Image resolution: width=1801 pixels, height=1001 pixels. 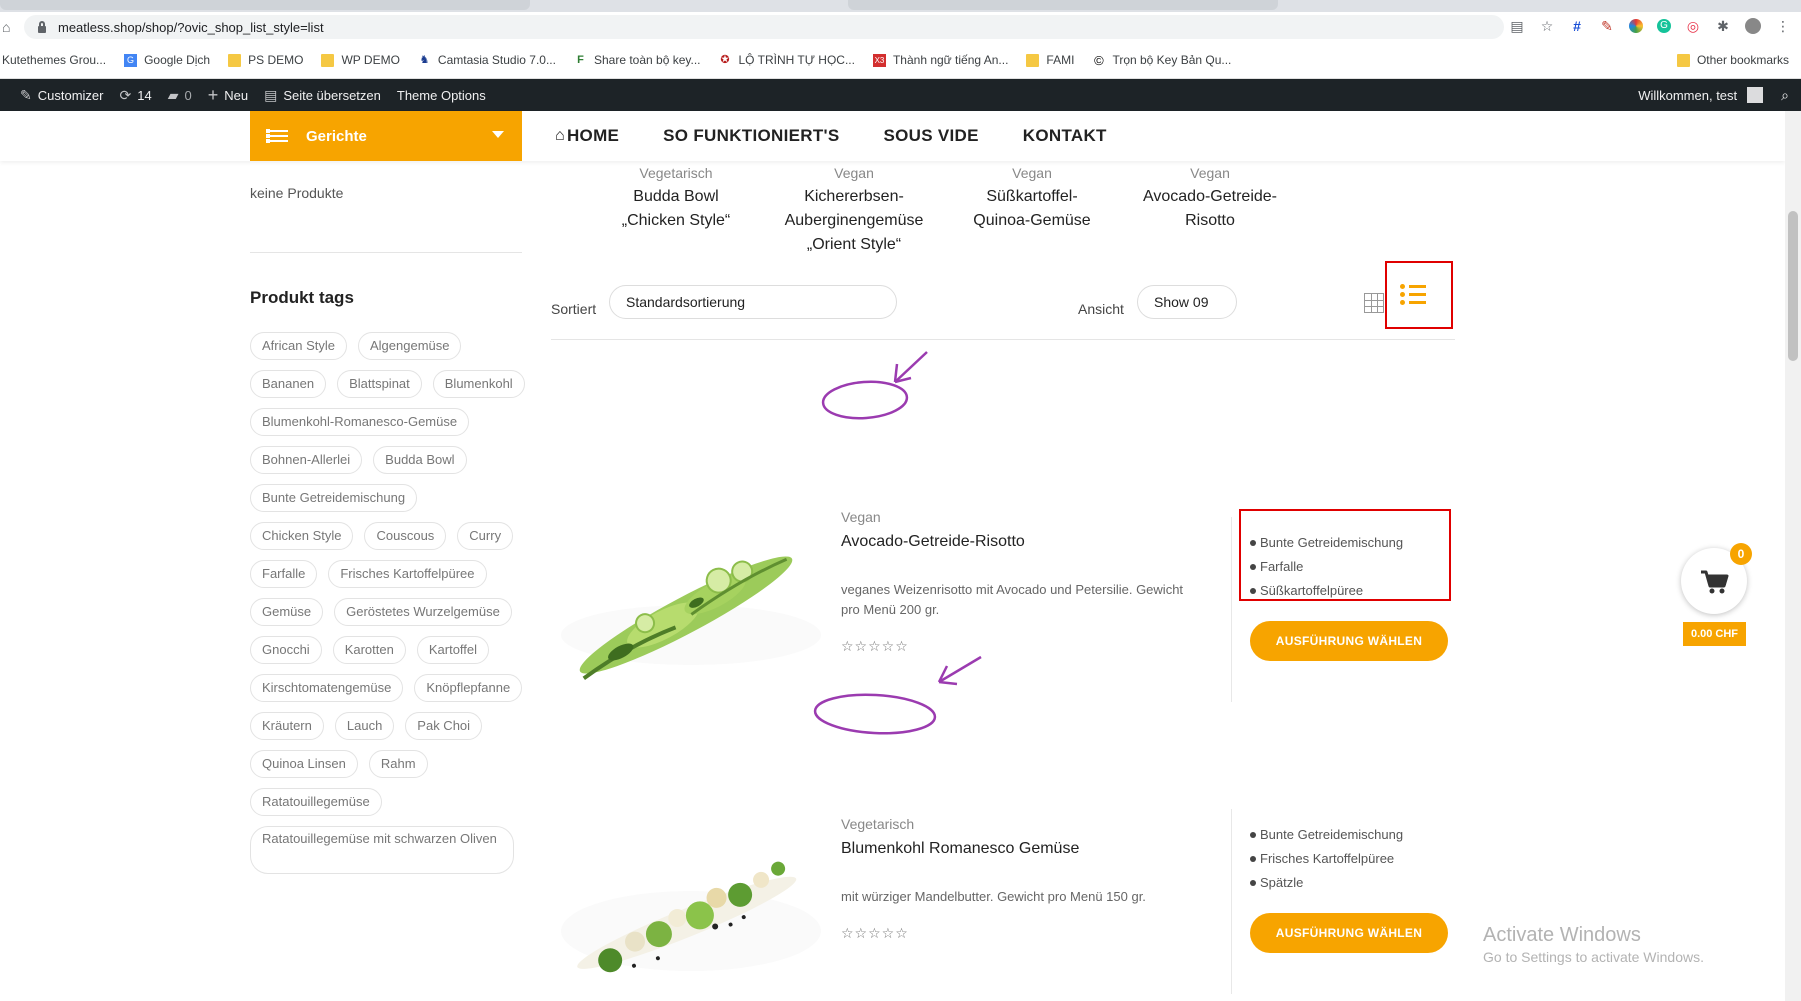 What do you see at coordinates (327, 688) in the screenshot?
I see `tag-item: Kirschtomatengemüse` at bounding box center [327, 688].